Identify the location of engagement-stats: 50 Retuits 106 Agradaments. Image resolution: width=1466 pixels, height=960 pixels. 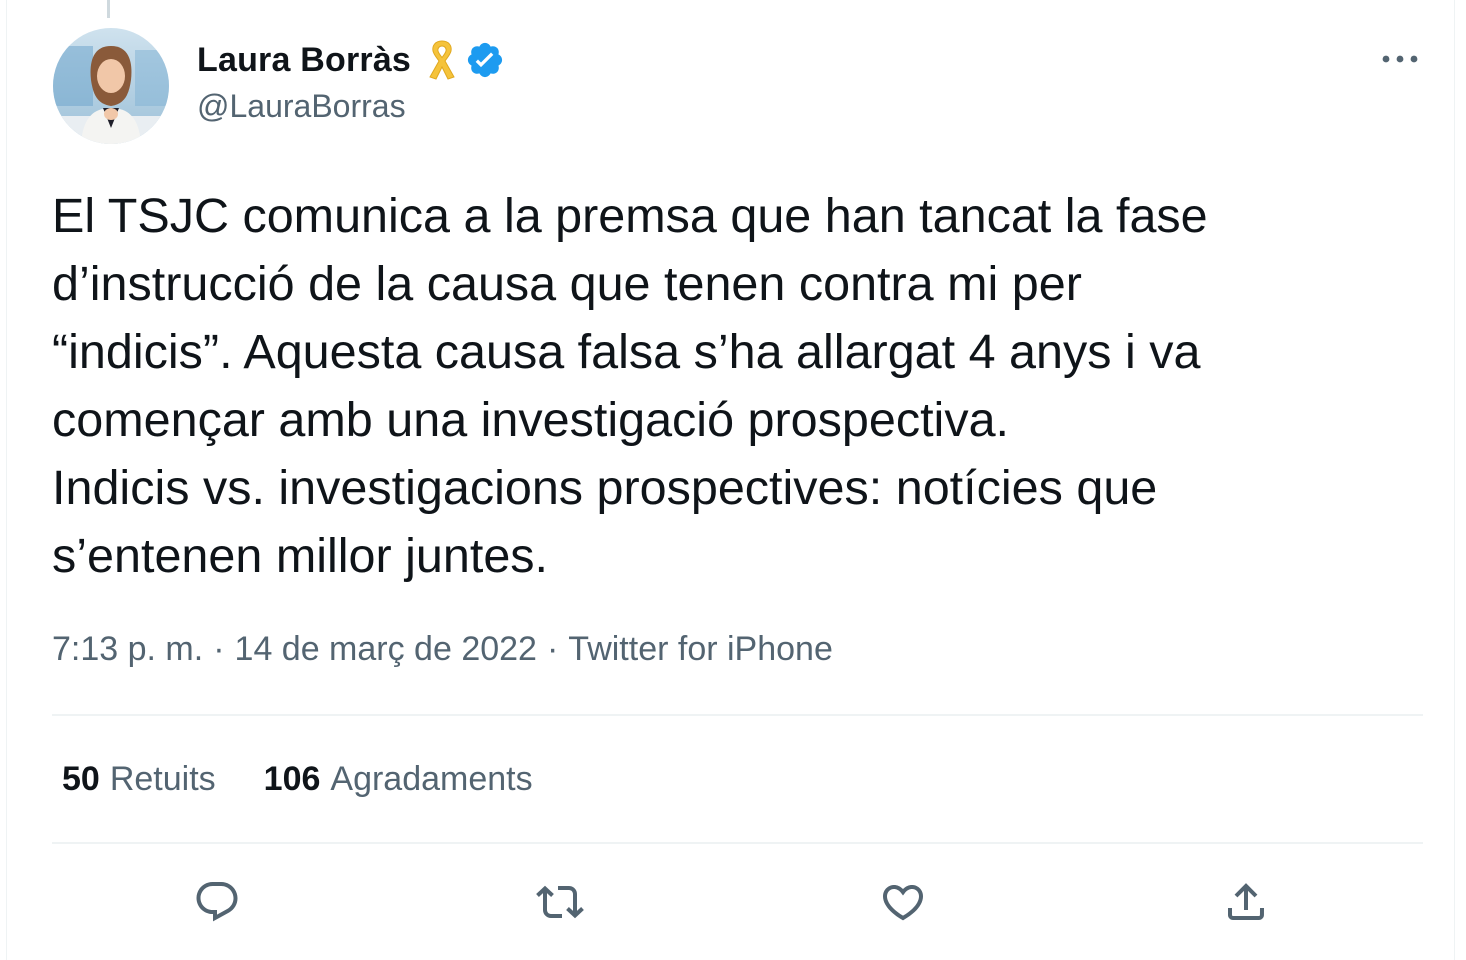
(297, 779).